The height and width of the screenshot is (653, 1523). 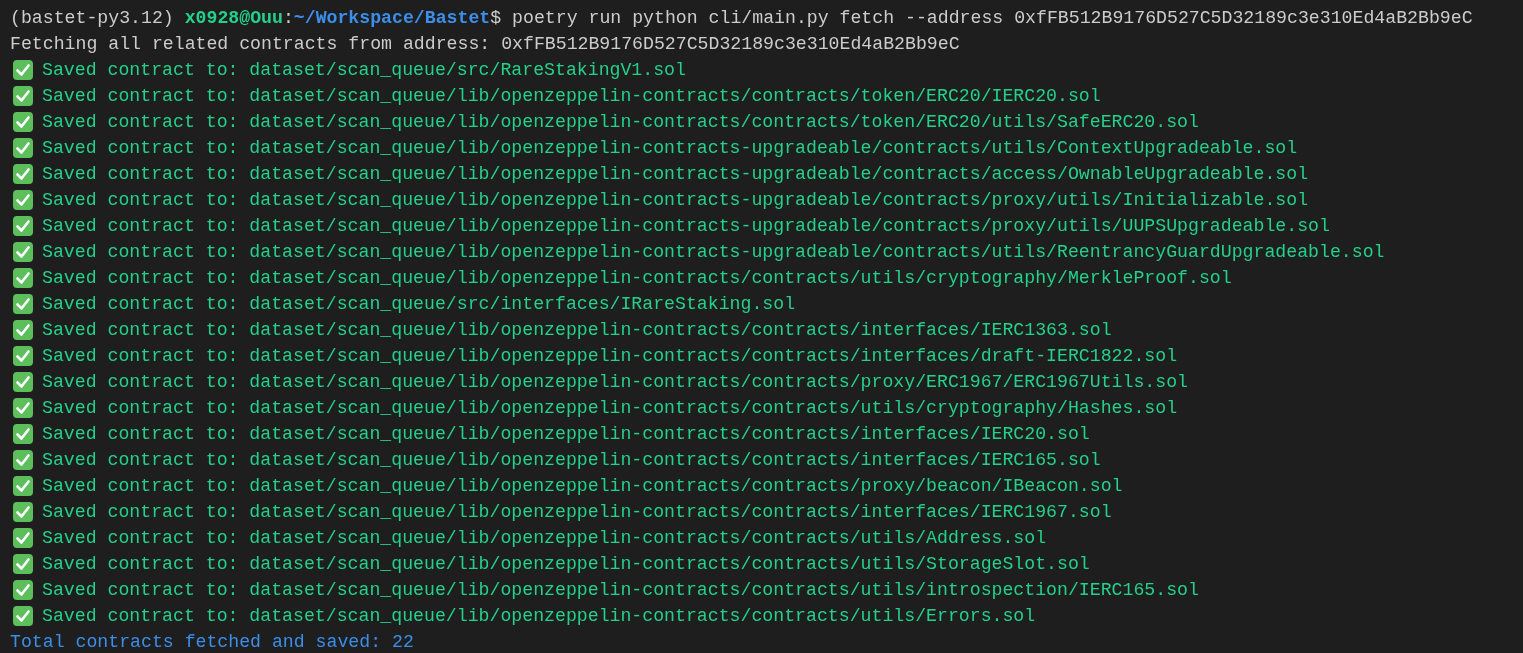 I want to click on virtualenv-label: (bastet-py3.12), so click(x=92, y=18).